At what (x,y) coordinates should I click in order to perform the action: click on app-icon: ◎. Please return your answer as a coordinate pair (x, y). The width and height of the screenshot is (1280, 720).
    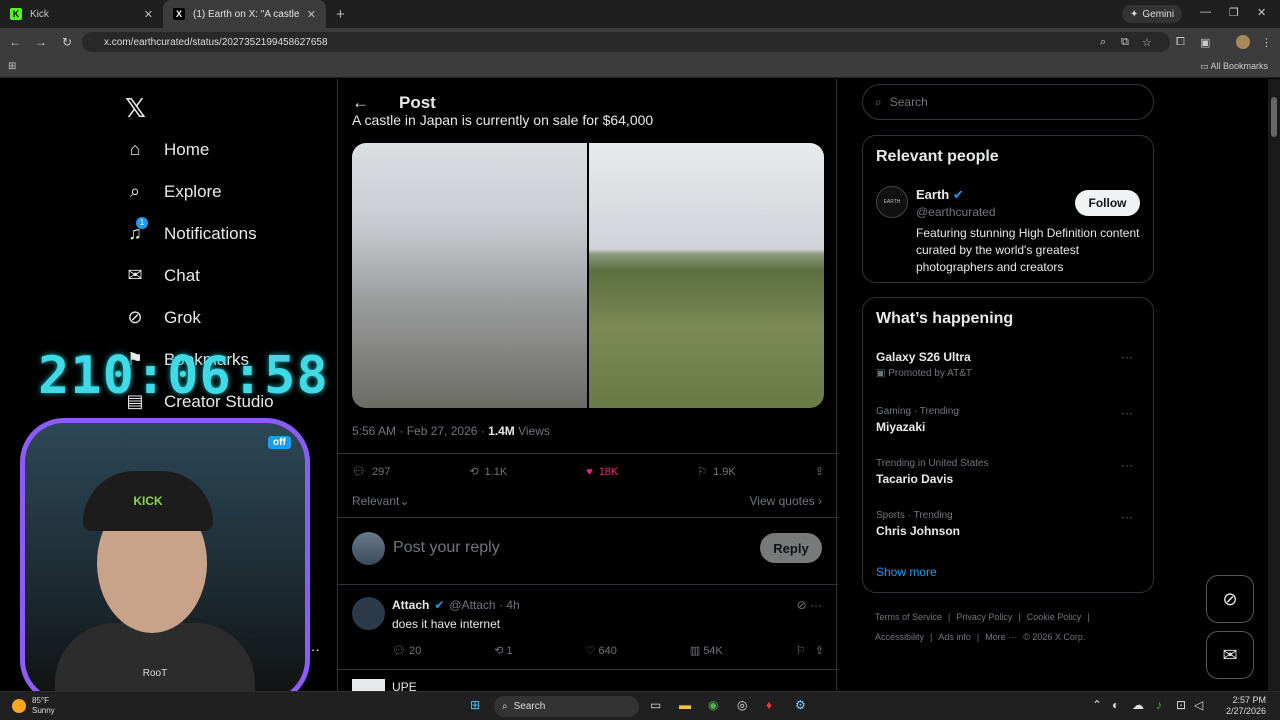
    Looking at the image, I should click on (742, 705).